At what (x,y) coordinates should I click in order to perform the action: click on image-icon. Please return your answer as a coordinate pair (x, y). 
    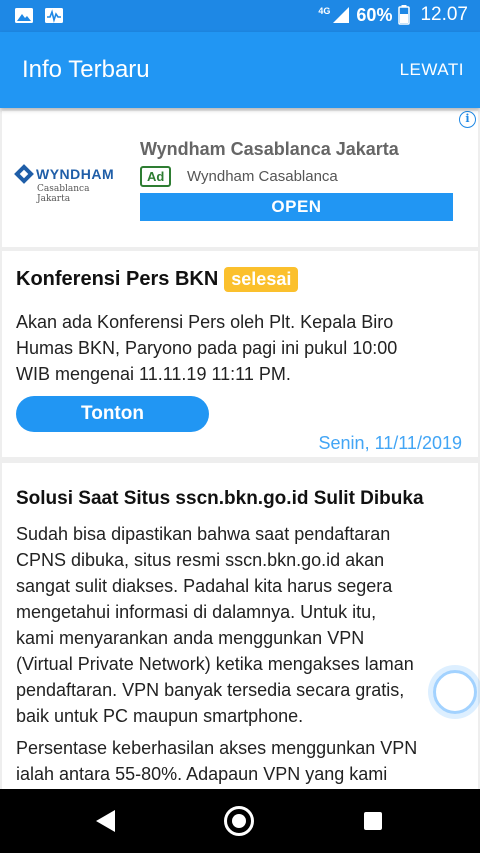
    Looking at the image, I should click on (24, 15).